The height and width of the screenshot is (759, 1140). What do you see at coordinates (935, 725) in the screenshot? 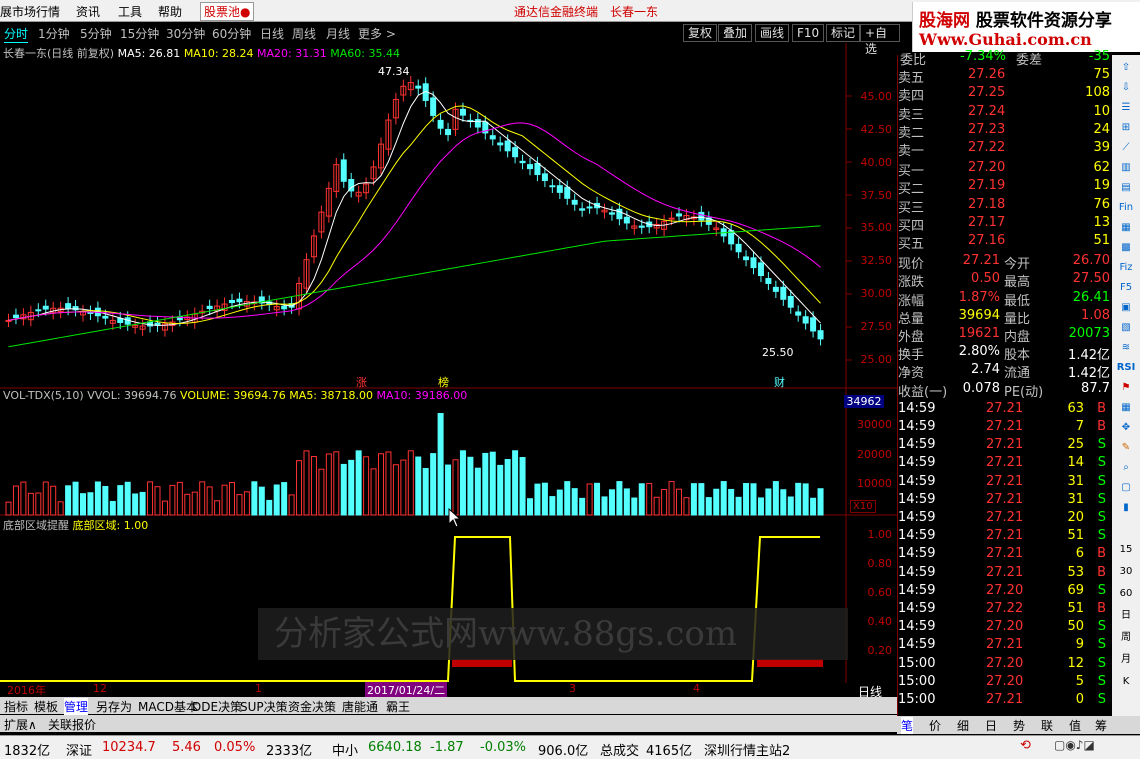
I see `tab-price: 价` at bounding box center [935, 725].